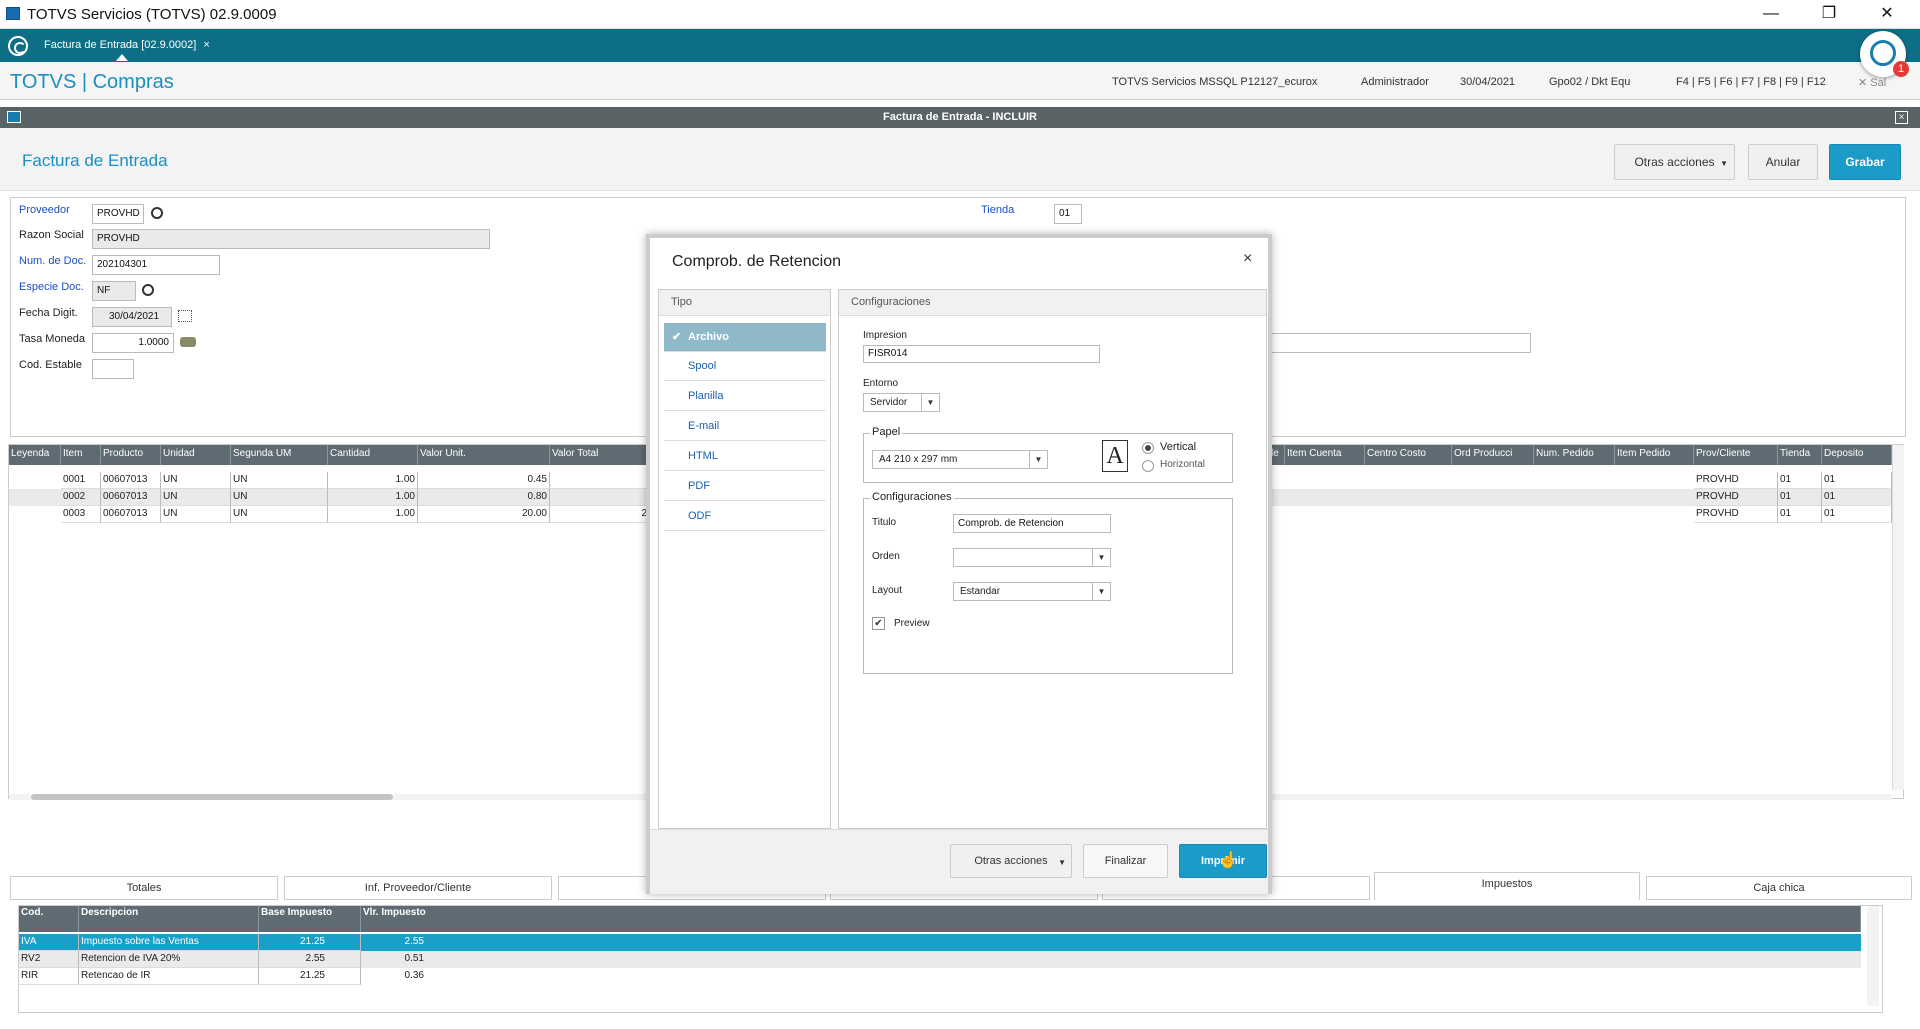 The height and width of the screenshot is (1029, 1920). What do you see at coordinates (1148, 466) in the screenshot?
I see `horizontal-radio` at bounding box center [1148, 466].